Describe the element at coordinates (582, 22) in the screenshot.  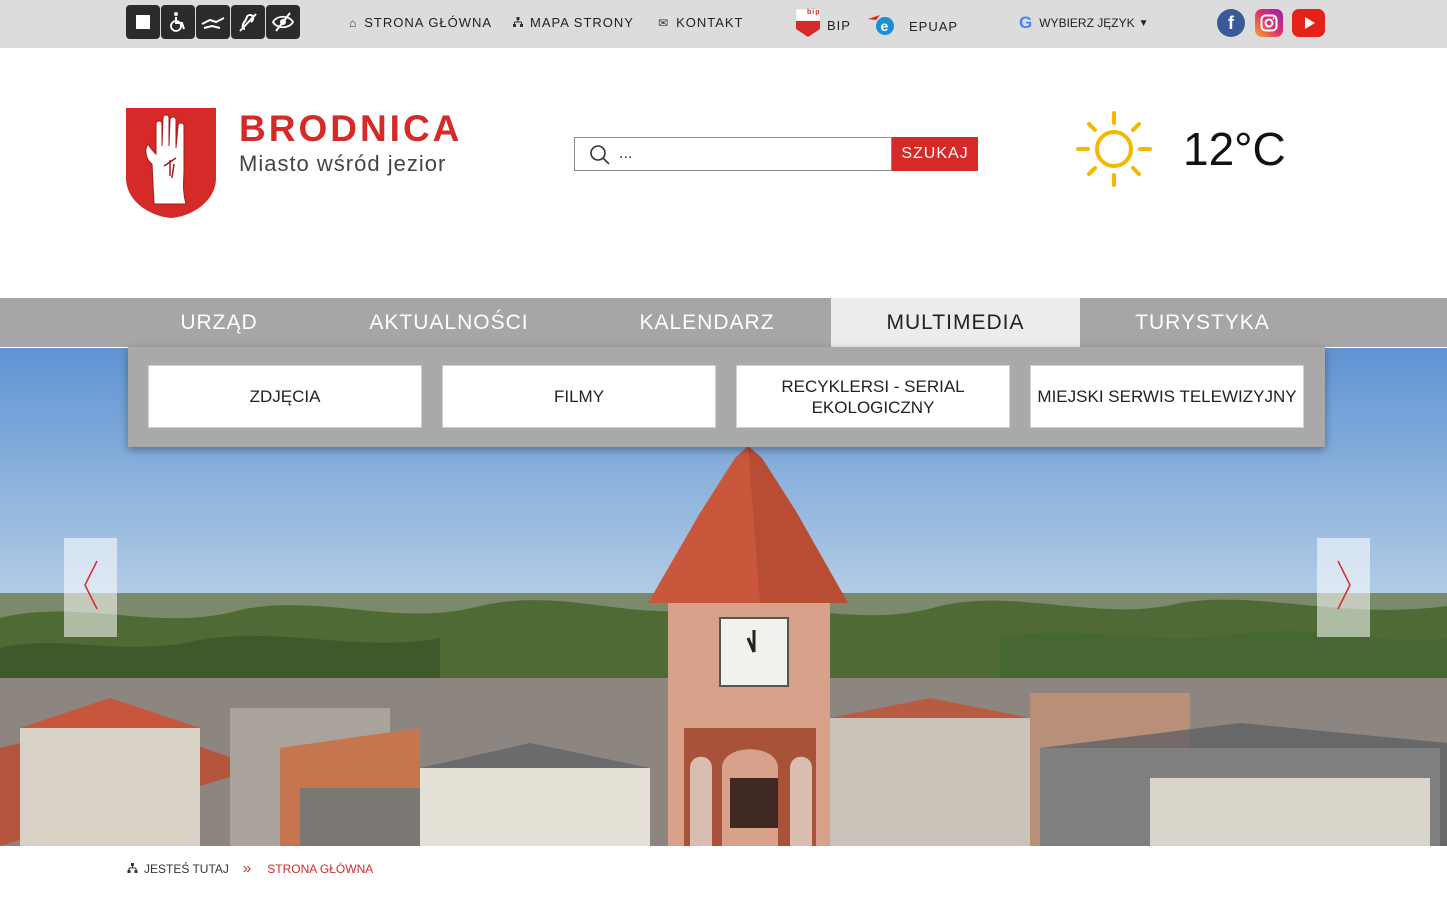
I see `top-link-label: MAPA STRONY` at that location.